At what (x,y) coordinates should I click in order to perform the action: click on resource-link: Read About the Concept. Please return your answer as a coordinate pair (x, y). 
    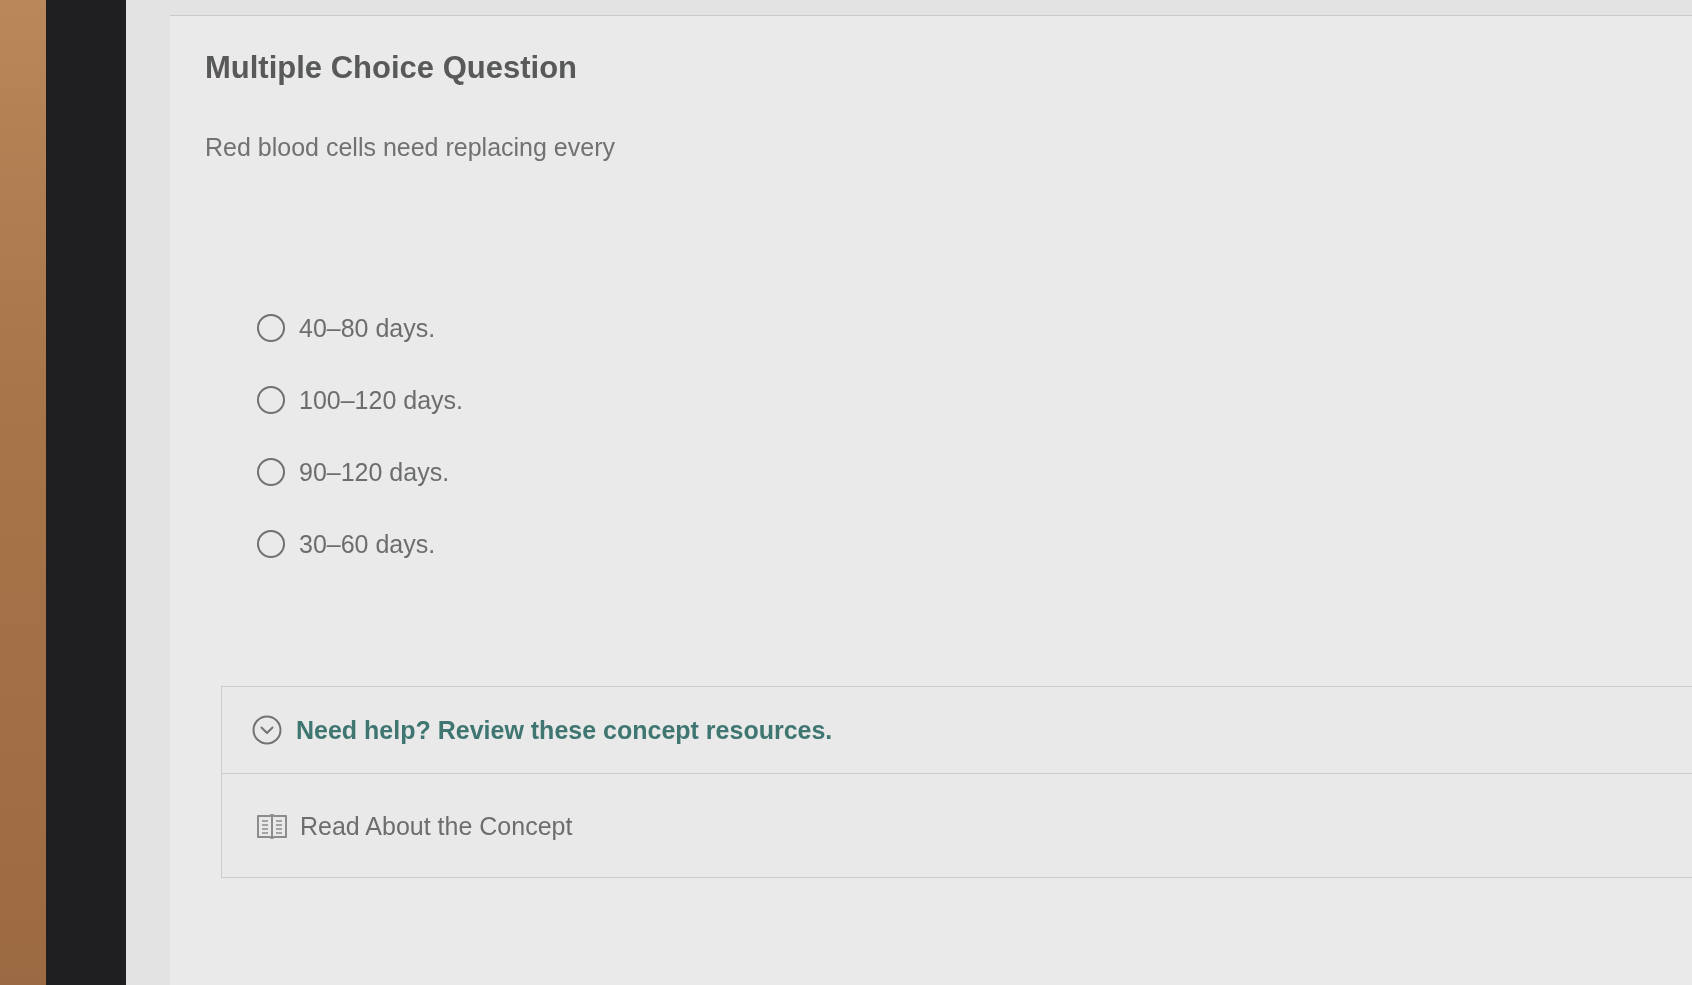
    Looking at the image, I should click on (414, 825).